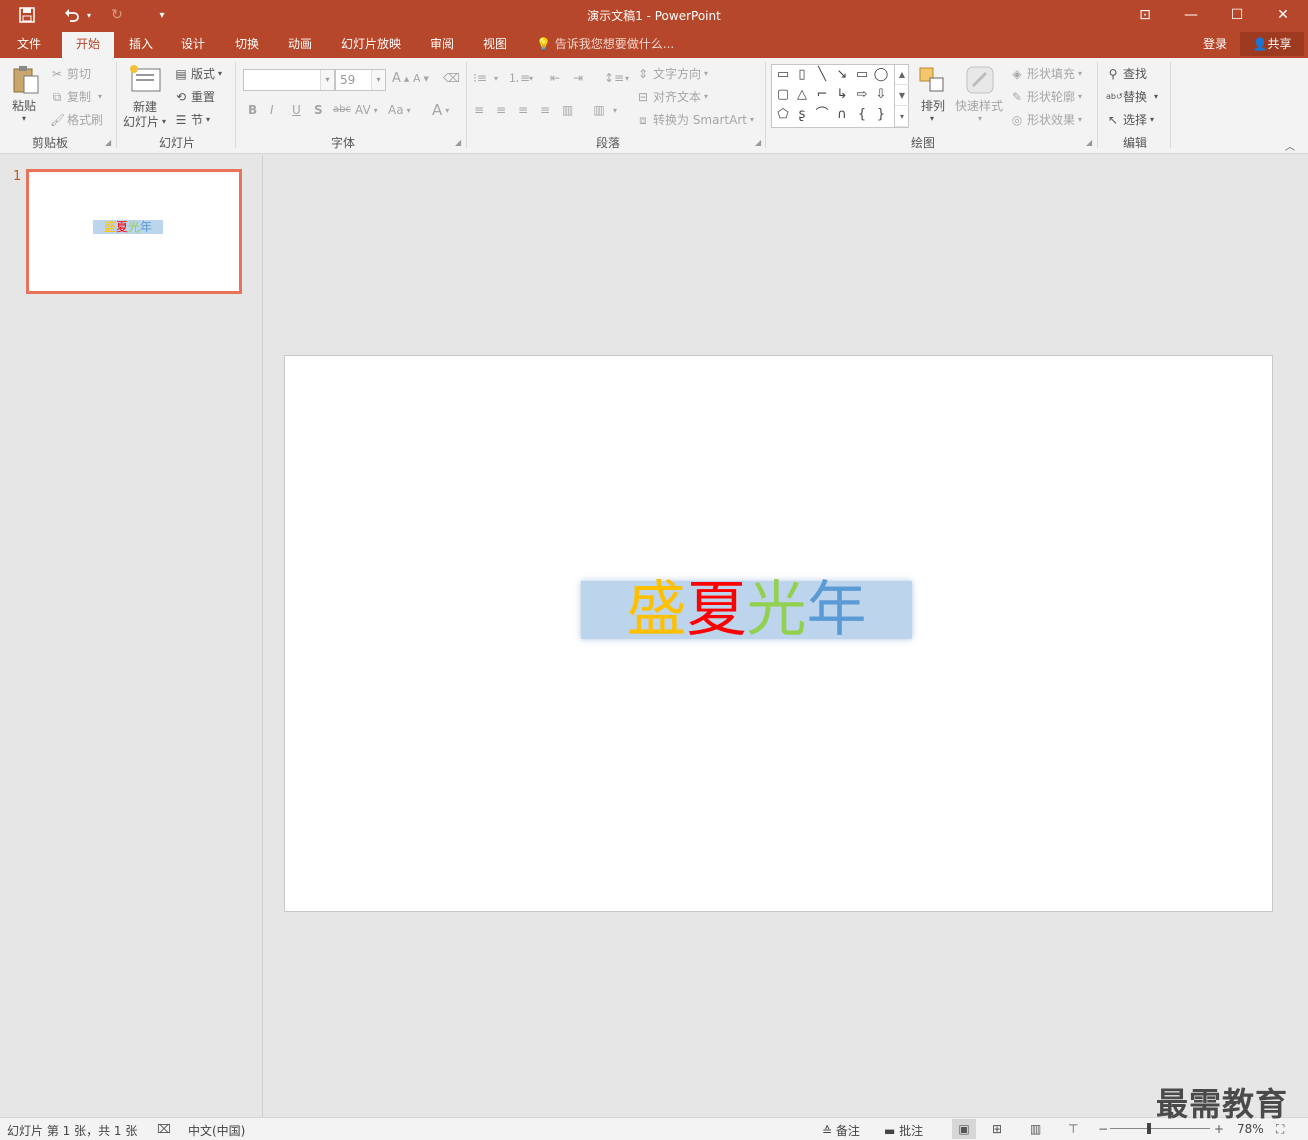 The width and height of the screenshot is (1308, 1140). What do you see at coordinates (134, 231) in the screenshot?
I see `slide-thumbnail: 盛夏光年` at bounding box center [134, 231].